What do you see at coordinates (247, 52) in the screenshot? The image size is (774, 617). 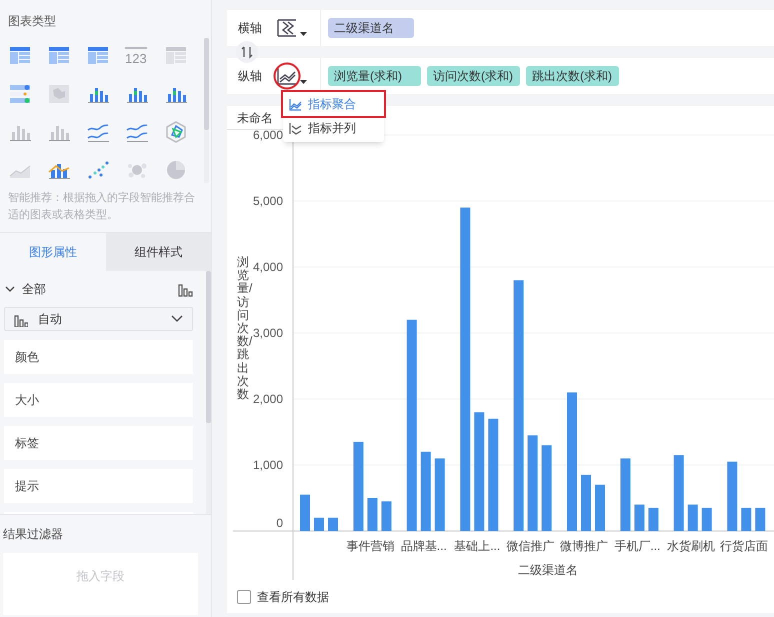 I see `swap-axes-icon` at bounding box center [247, 52].